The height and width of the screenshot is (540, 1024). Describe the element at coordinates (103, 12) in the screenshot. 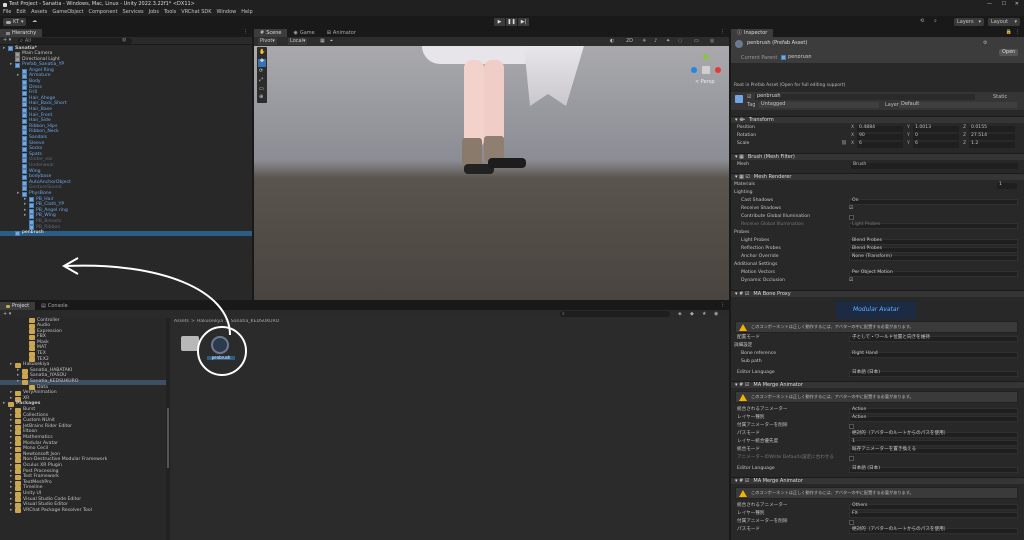

I see `menu-component: Component` at that location.